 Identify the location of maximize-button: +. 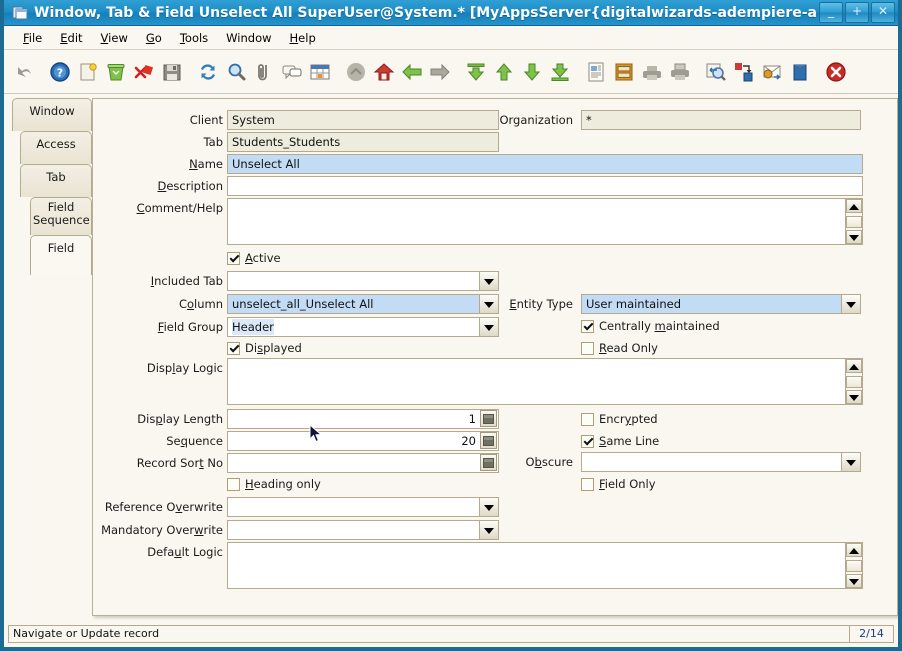
(857, 12).